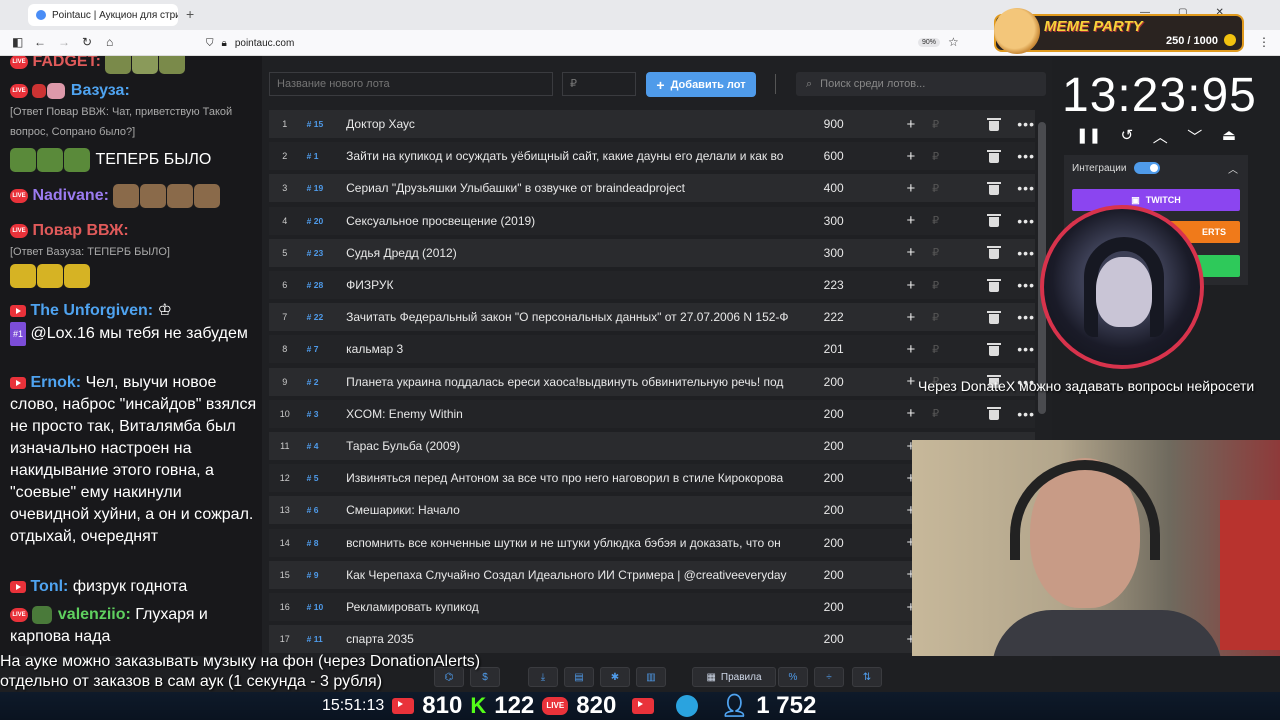 This screenshot has height=720, width=1280. I want to click on double-up-icon: ⏏, so click(1229, 136).